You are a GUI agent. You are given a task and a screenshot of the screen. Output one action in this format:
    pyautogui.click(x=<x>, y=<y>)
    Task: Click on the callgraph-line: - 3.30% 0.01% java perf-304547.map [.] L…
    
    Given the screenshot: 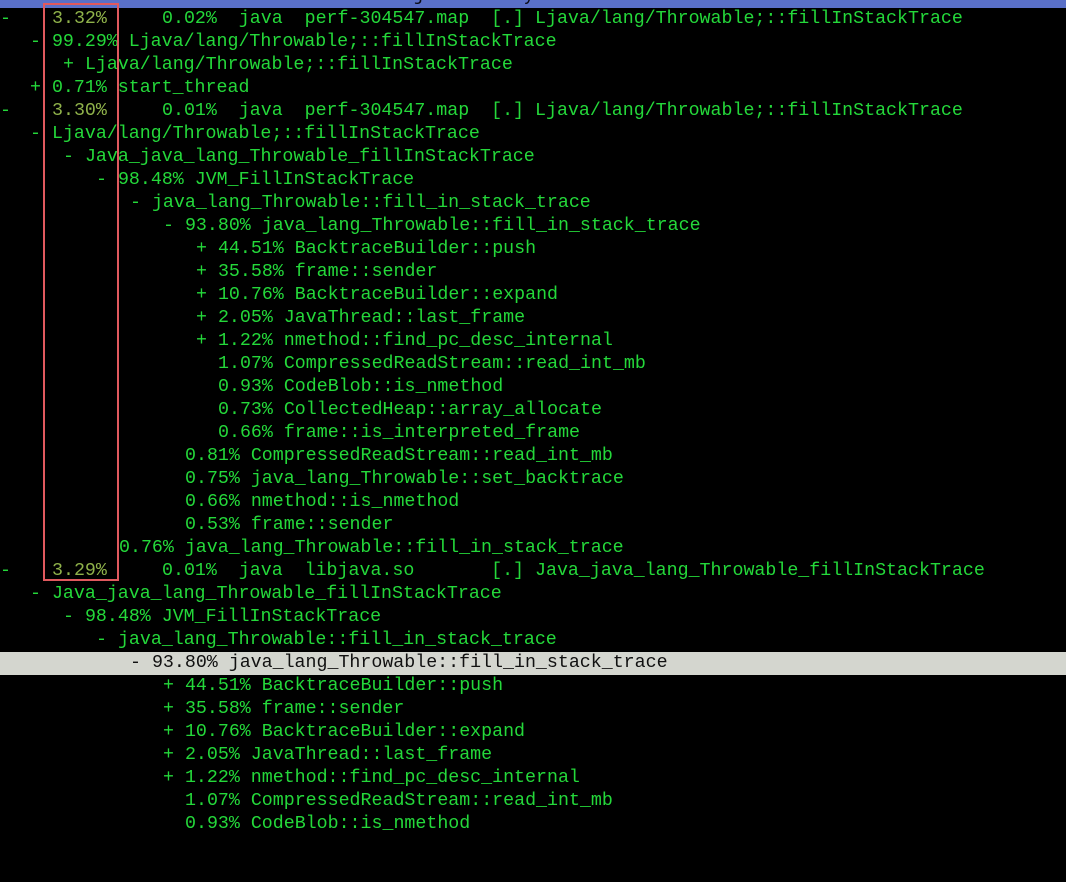 What is the action you would take?
    pyautogui.click(x=533, y=111)
    